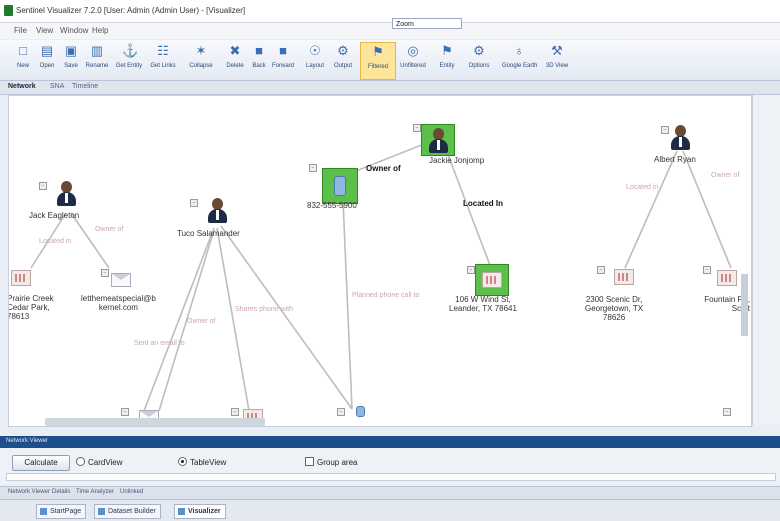 Image resolution: width=780 pixels, height=521 pixels. What do you see at coordinates (71, 50) in the screenshot?
I see `save-icon: ▣` at bounding box center [71, 50].